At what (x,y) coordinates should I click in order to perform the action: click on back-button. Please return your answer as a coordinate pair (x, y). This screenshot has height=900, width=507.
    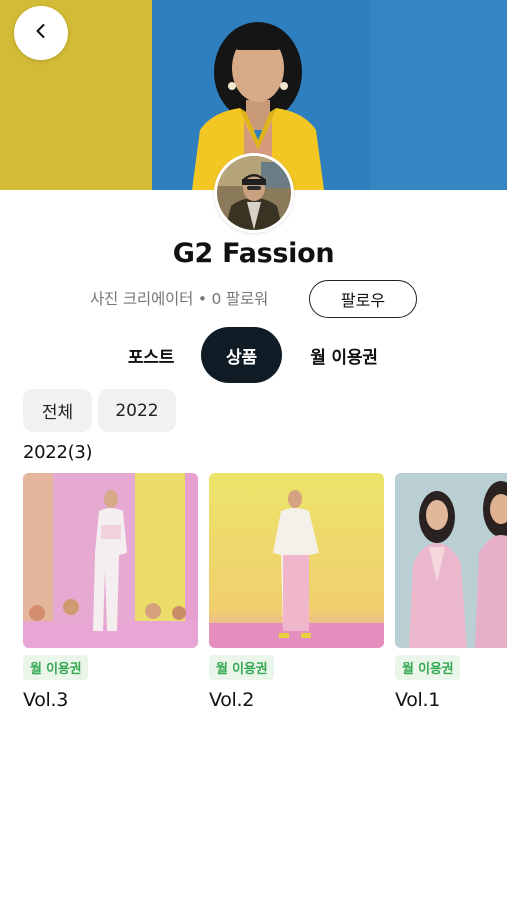
    Looking at the image, I should click on (41, 33).